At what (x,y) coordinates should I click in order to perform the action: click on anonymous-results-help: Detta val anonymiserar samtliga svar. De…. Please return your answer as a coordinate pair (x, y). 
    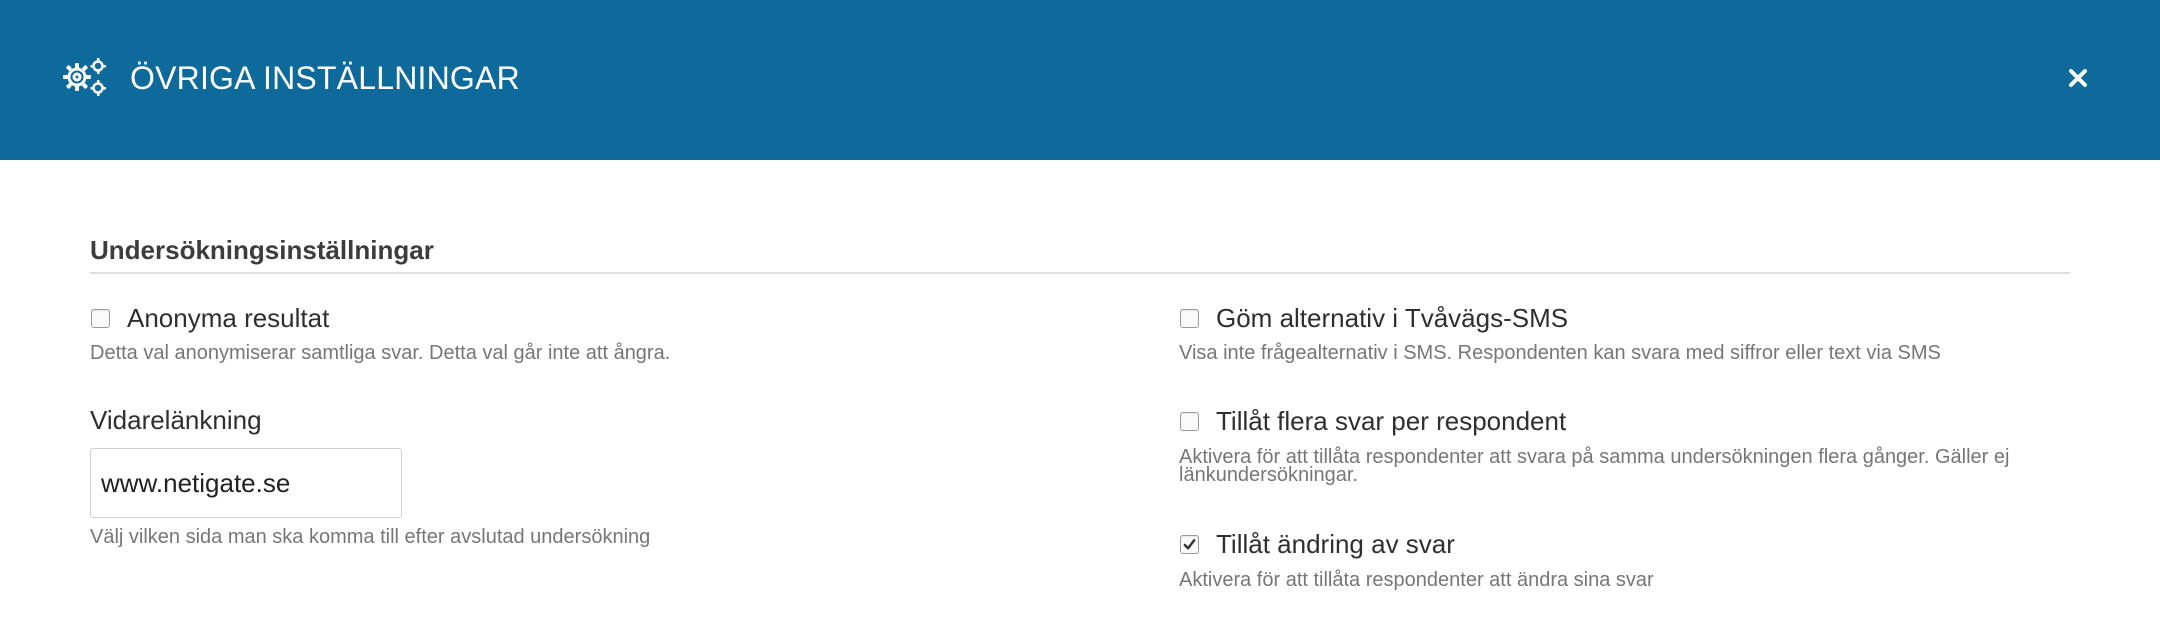
    Looking at the image, I should click on (380, 353).